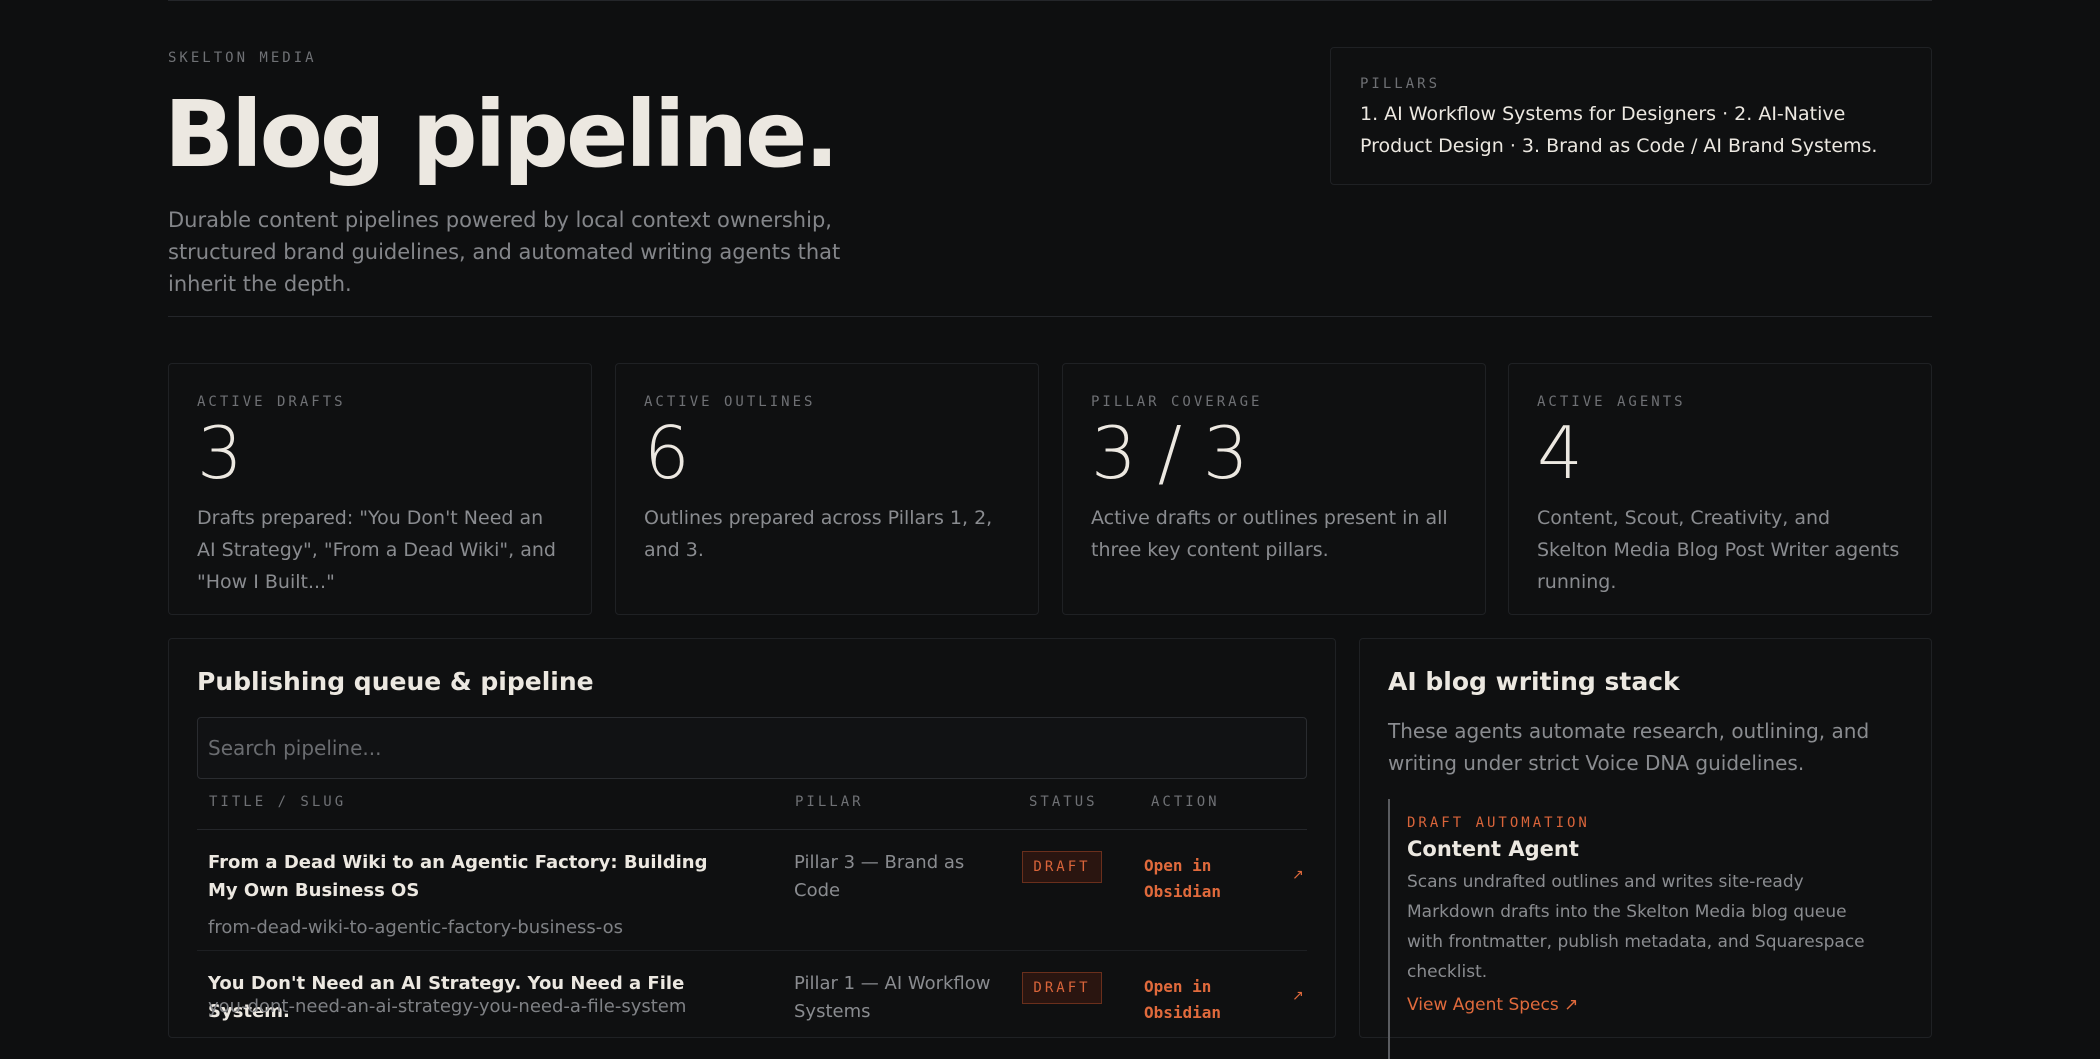 This screenshot has width=2100, height=1059. I want to click on stat-value: 3, so click(220, 453).